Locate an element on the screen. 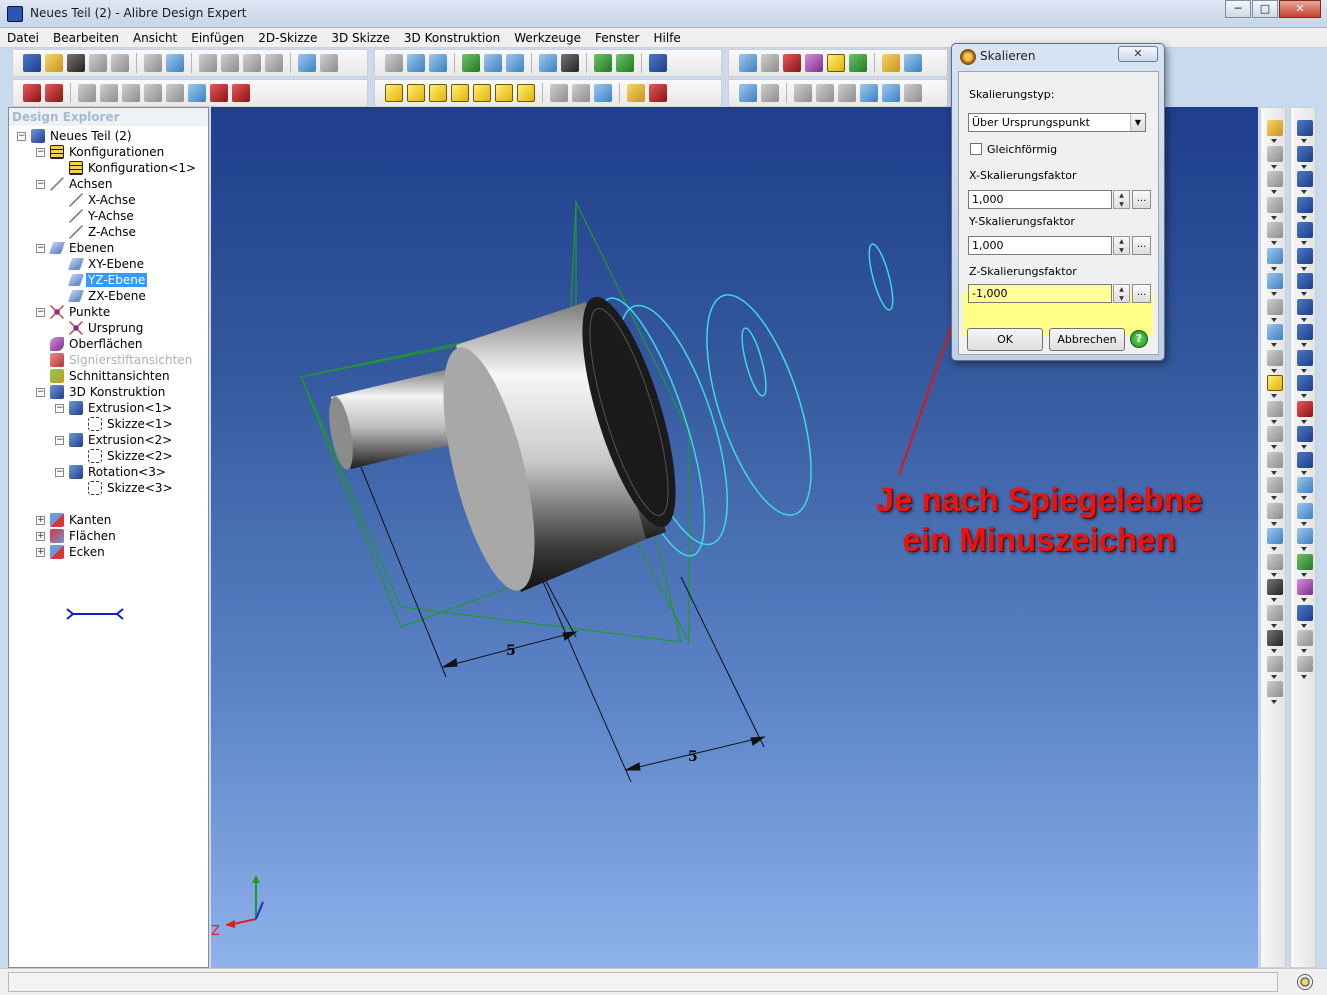 This screenshot has height=995, width=1327. sketch-tool-19-icon is located at coordinates (1275, 587).